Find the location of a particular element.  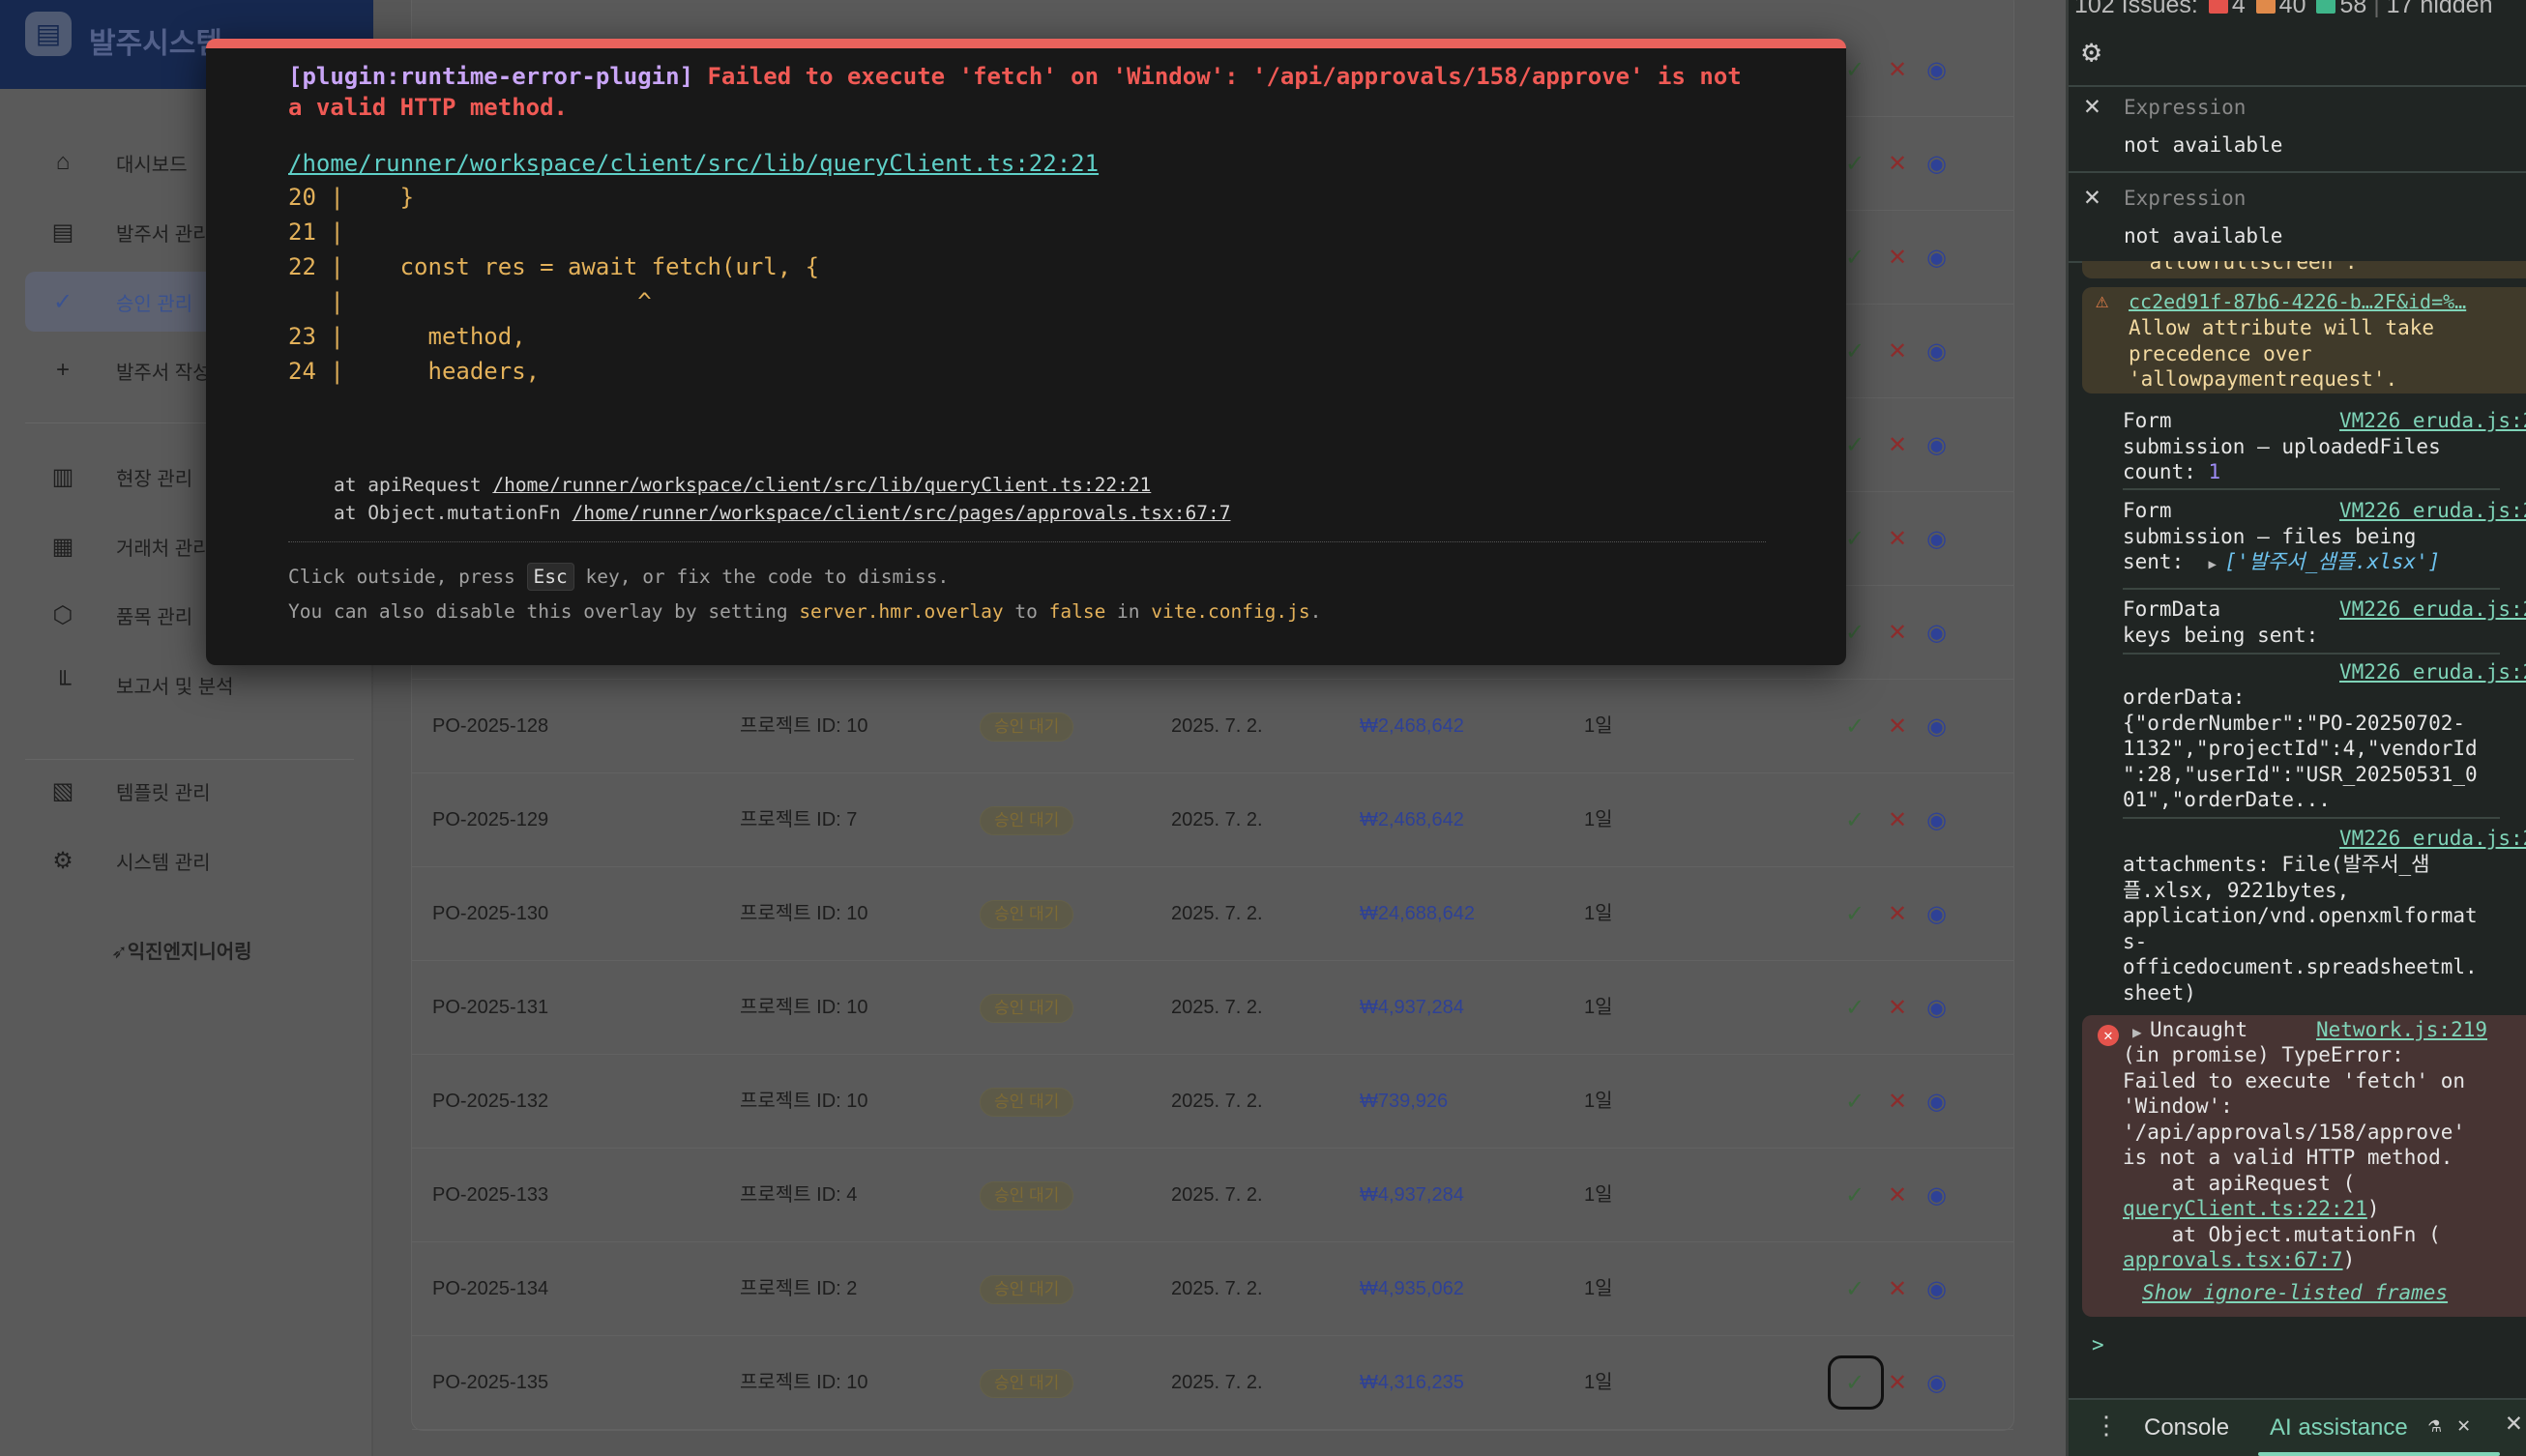

status-badge: 승인 대기 is located at coordinates (1027, 1290).